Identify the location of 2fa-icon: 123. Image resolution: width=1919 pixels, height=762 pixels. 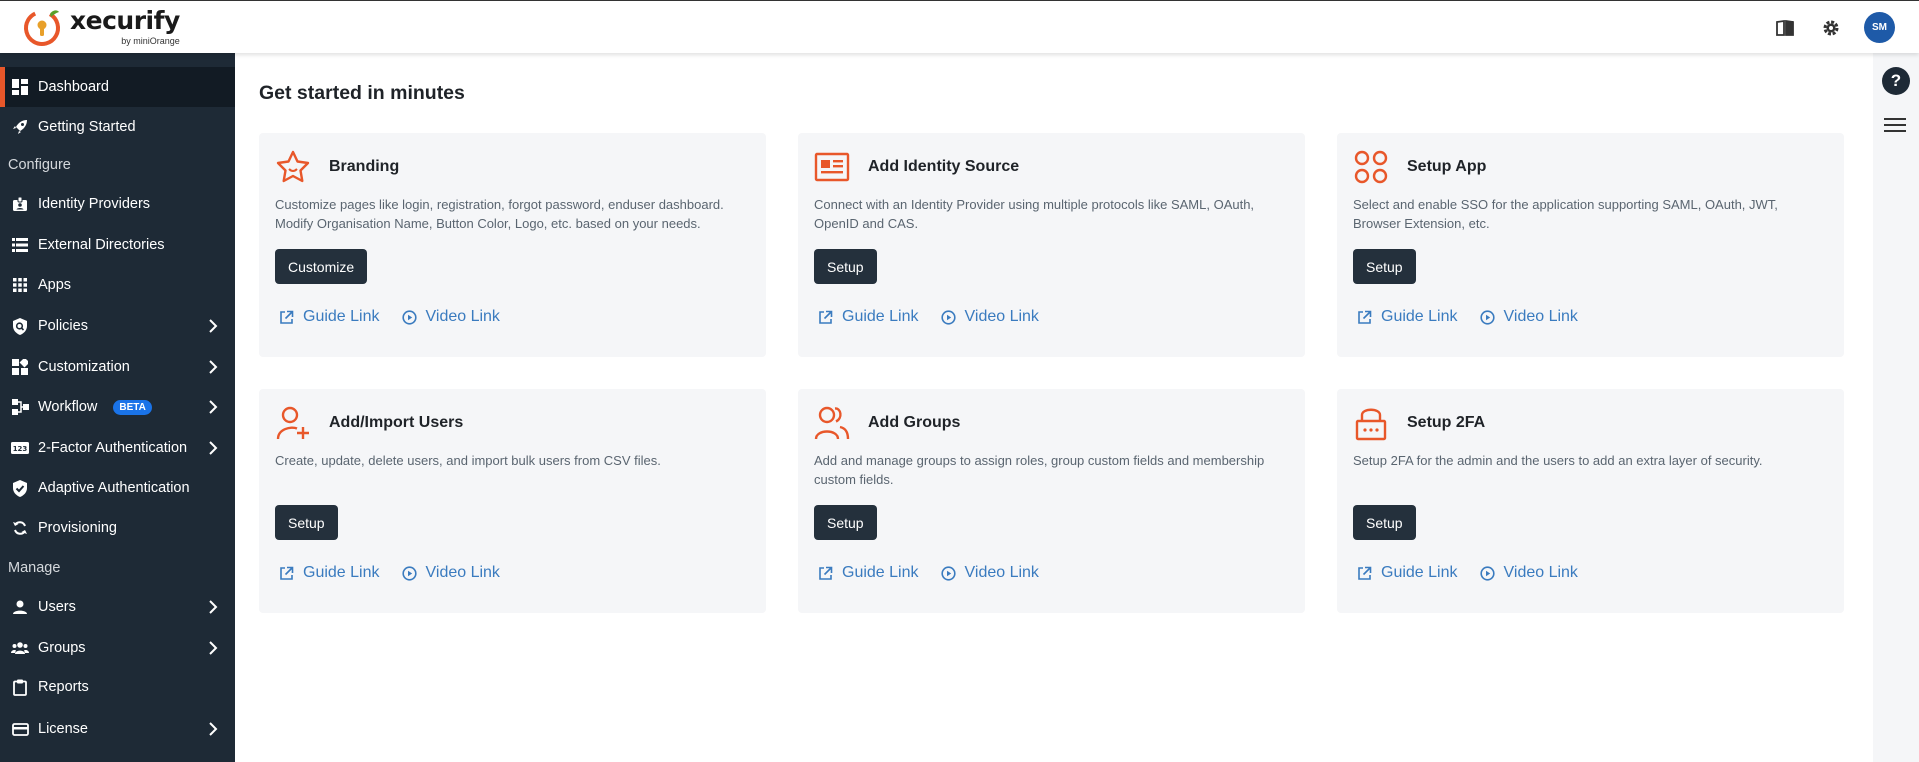
(20, 448).